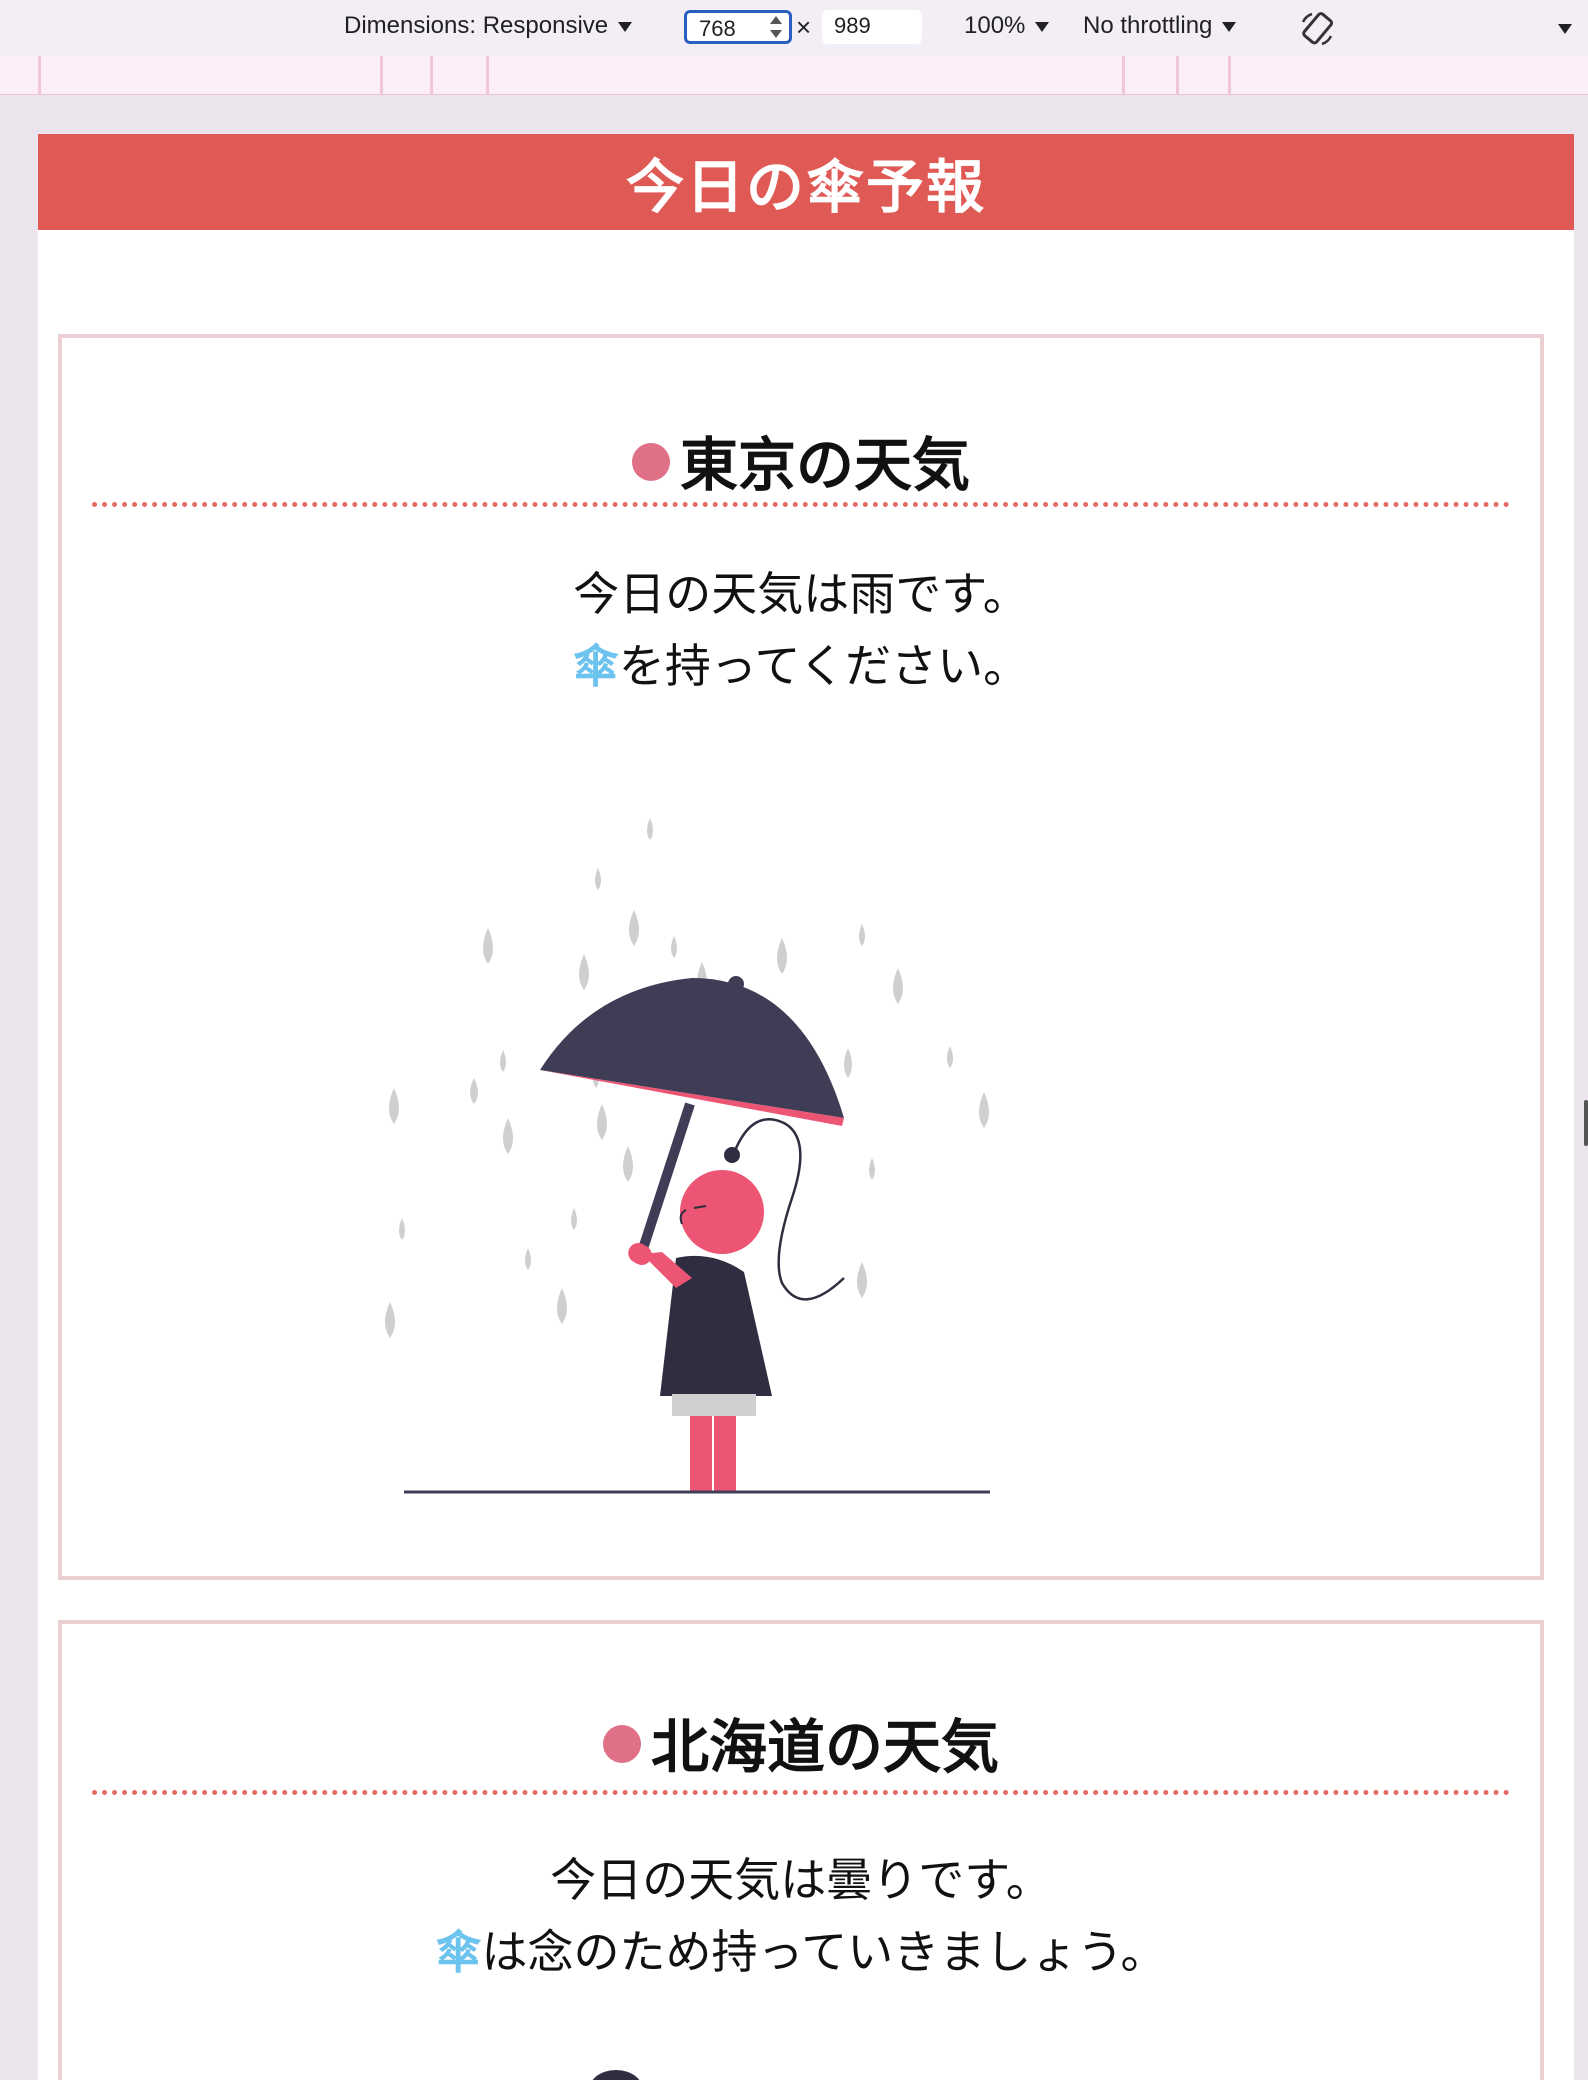  I want to click on weather-line-1: 今日の天気は雨です。, so click(801, 594).